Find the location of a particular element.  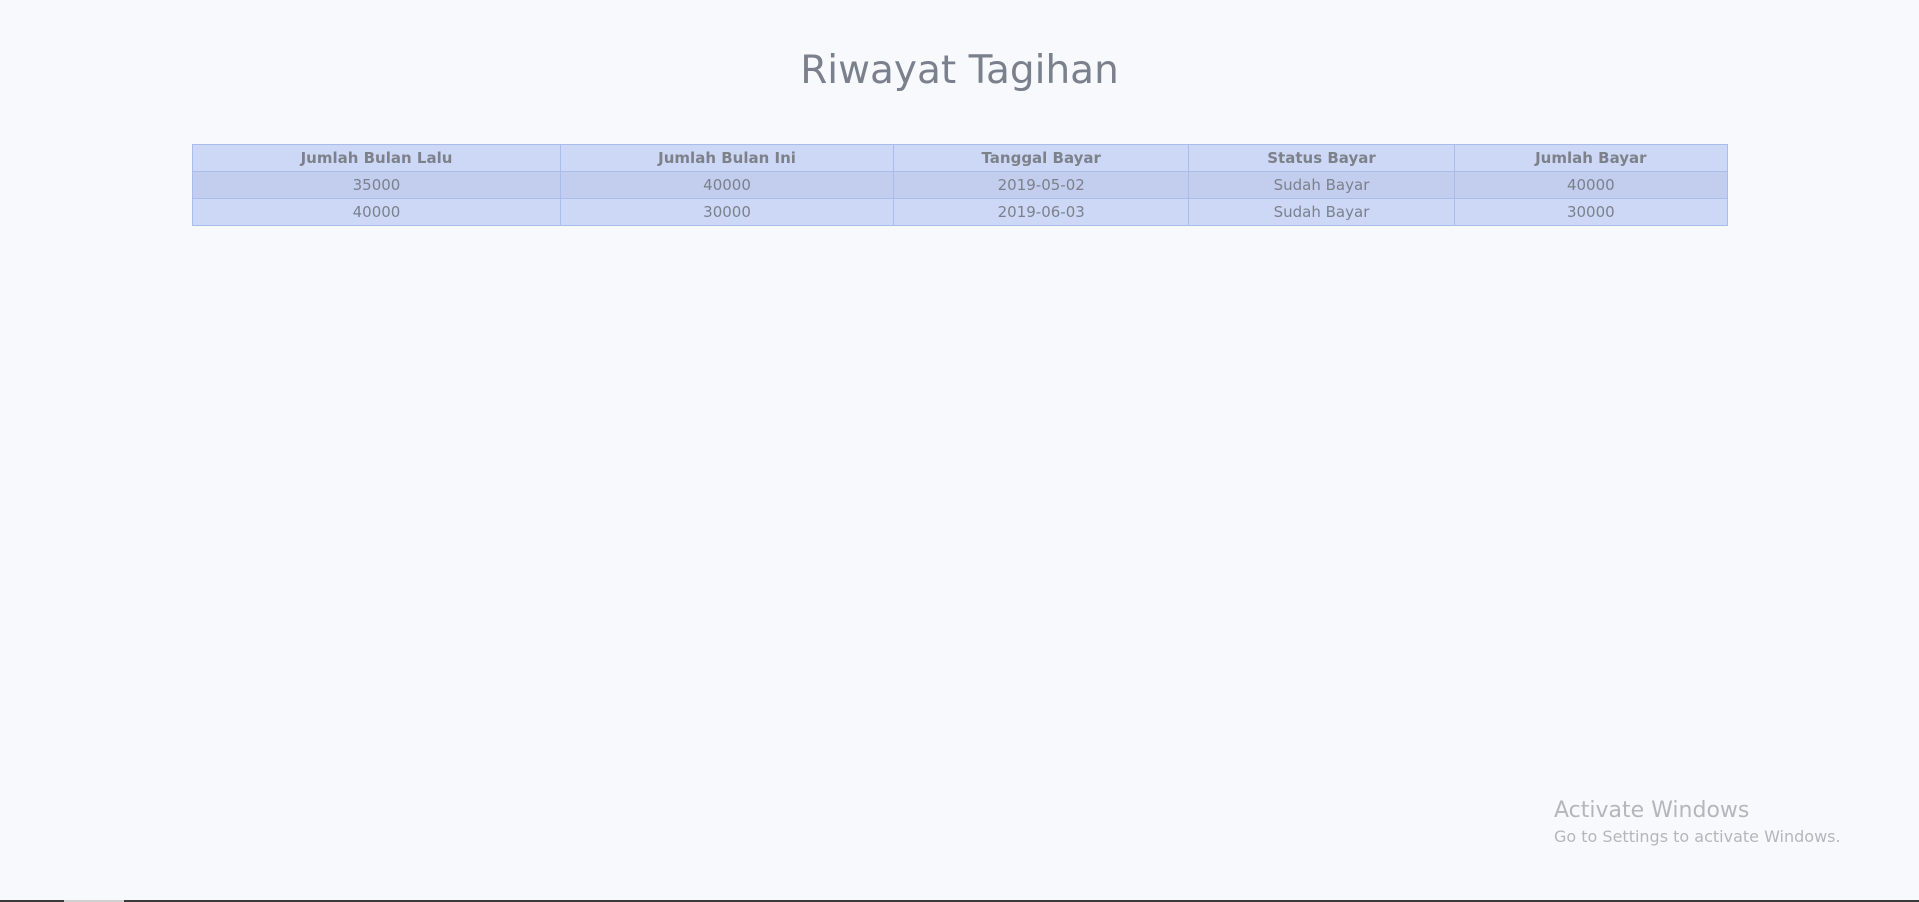

column-header-this-month: Jumlah Bulan Ini is located at coordinates (727, 158).